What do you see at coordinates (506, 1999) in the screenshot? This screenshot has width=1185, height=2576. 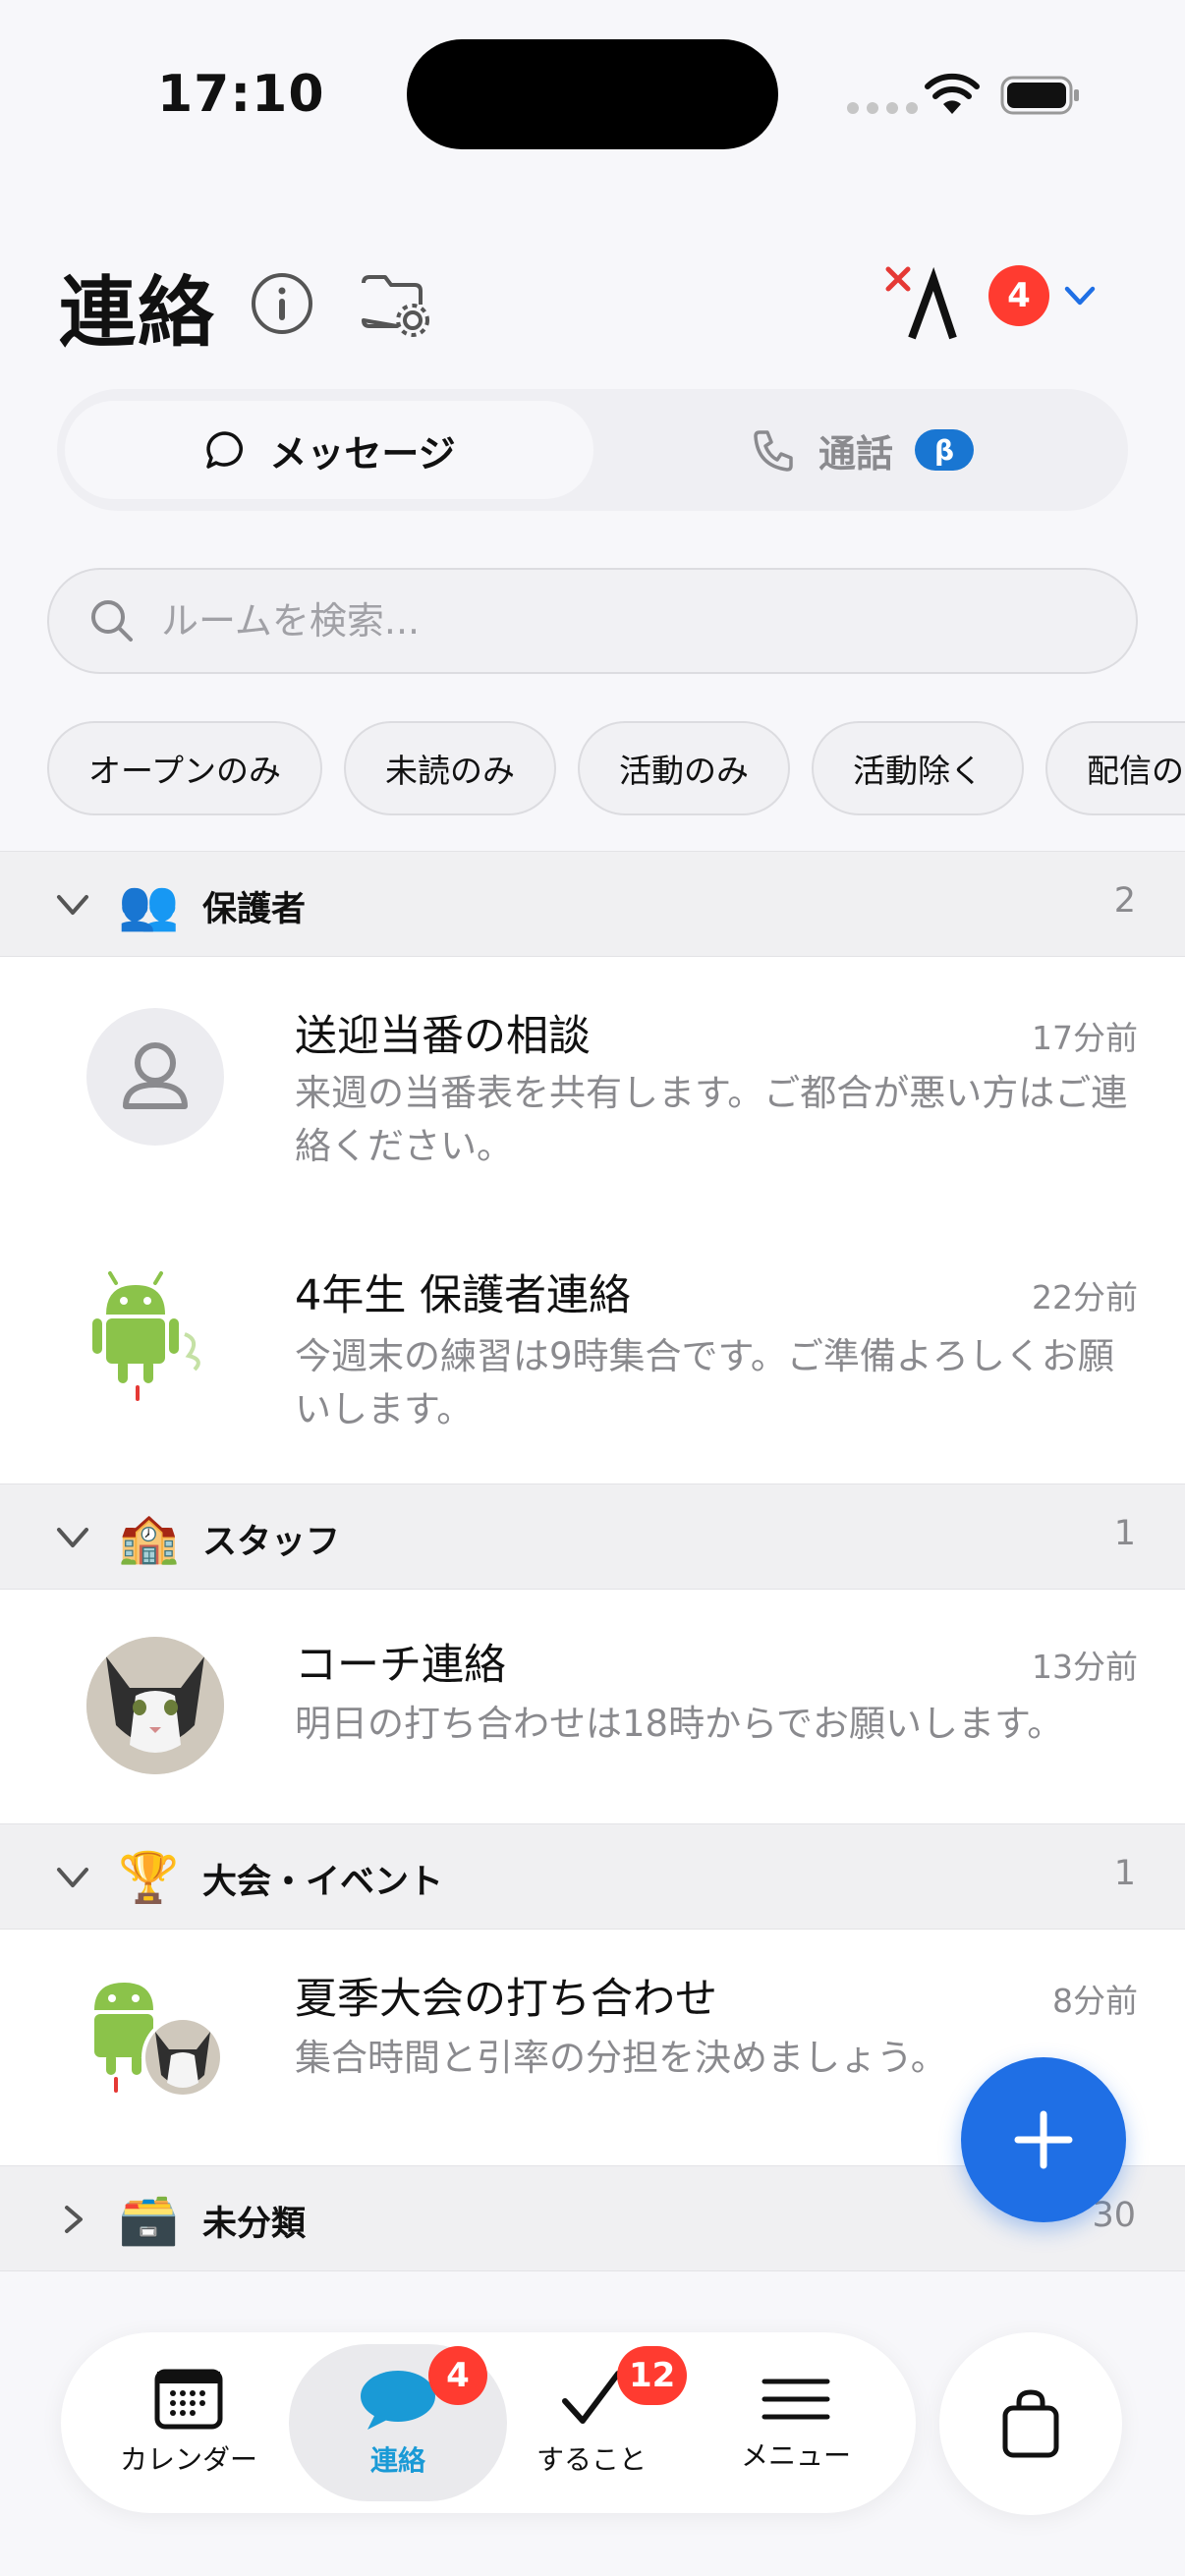 I see `room-title: 夏季大会の打ち合わせ` at bounding box center [506, 1999].